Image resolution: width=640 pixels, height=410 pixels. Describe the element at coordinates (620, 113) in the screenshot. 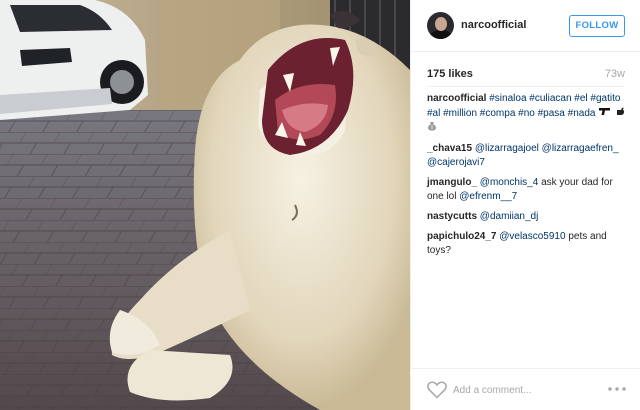

I see `point-icon` at that location.